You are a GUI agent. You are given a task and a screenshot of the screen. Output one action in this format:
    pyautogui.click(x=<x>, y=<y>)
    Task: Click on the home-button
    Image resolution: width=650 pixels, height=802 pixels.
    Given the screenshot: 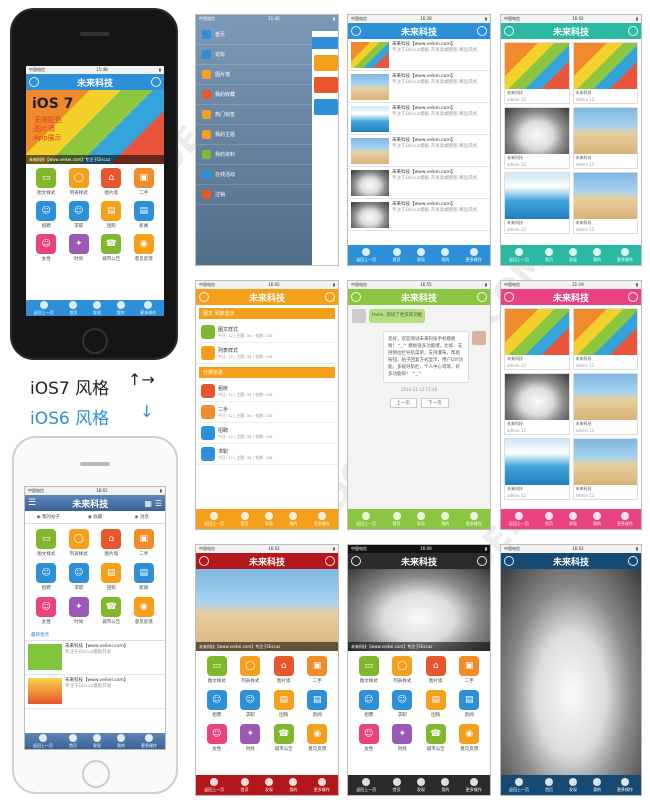 What is the action you would take?
    pyautogui.click(x=95, y=341)
    